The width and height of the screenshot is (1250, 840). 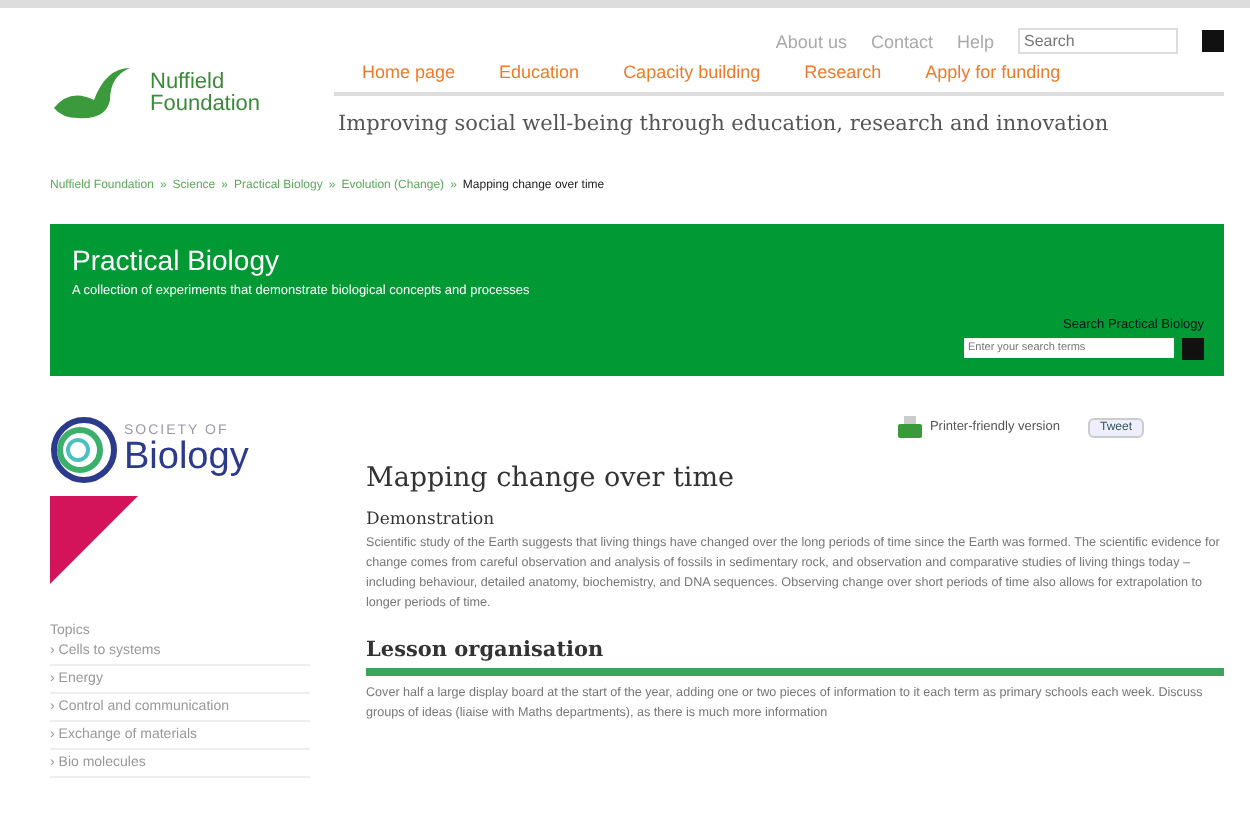 I want to click on banner-title: Practical Biology, so click(x=176, y=260).